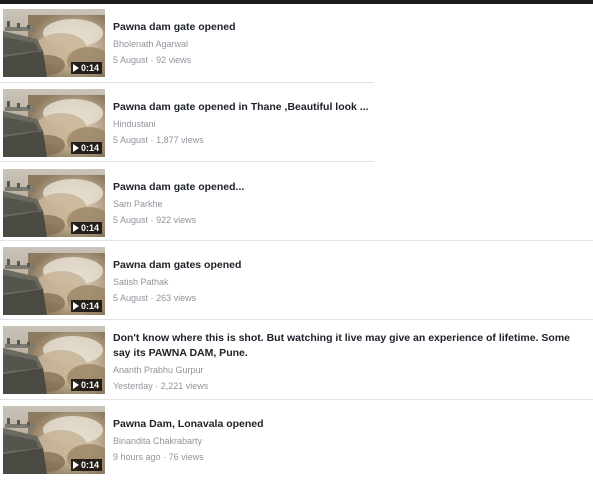 The height and width of the screenshot is (481, 593). What do you see at coordinates (184, 386) in the screenshot?
I see `video-views: 2,221 views` at bounding box center [184, 386].